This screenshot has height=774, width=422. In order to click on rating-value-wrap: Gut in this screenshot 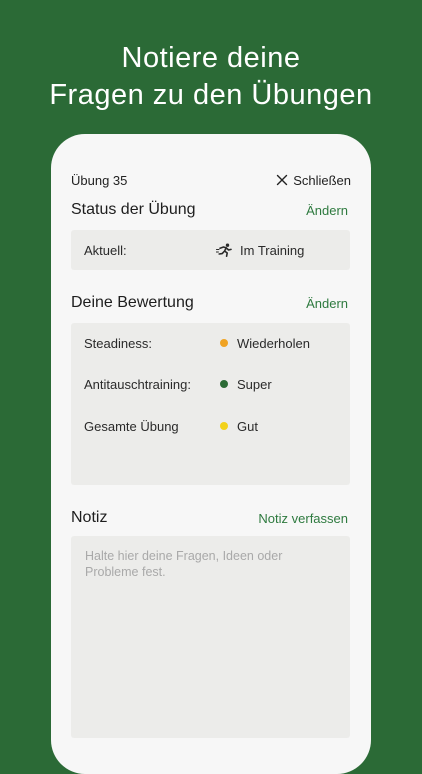, I will do `click(237, 426)`.